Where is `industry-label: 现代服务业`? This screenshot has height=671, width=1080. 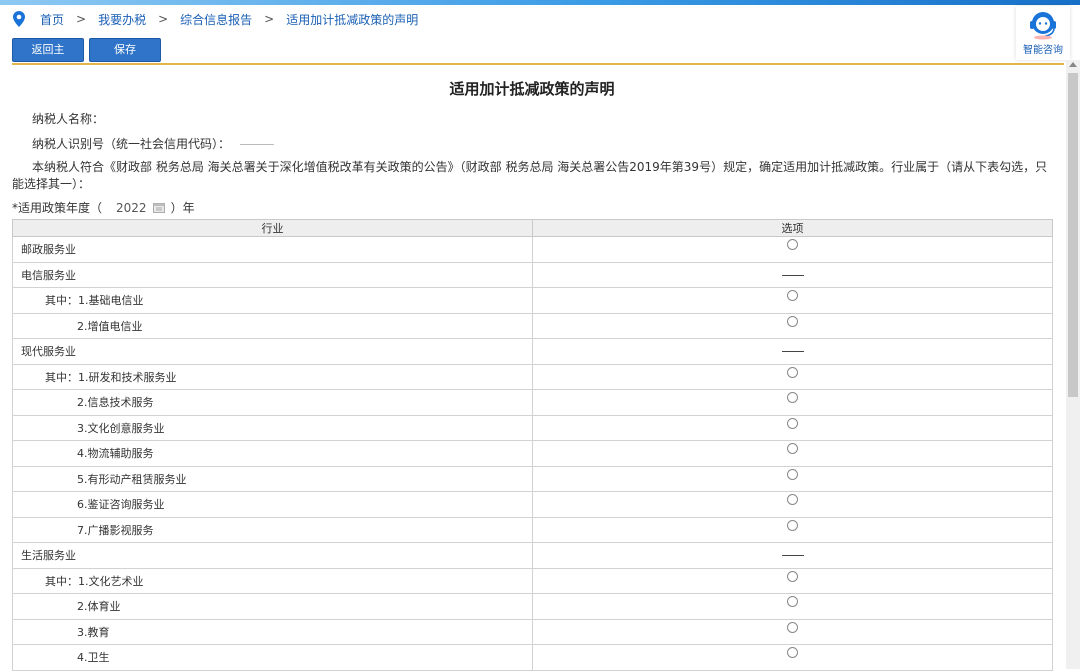
industry-label: 现代服务业 is located at coordinates (48, 352).